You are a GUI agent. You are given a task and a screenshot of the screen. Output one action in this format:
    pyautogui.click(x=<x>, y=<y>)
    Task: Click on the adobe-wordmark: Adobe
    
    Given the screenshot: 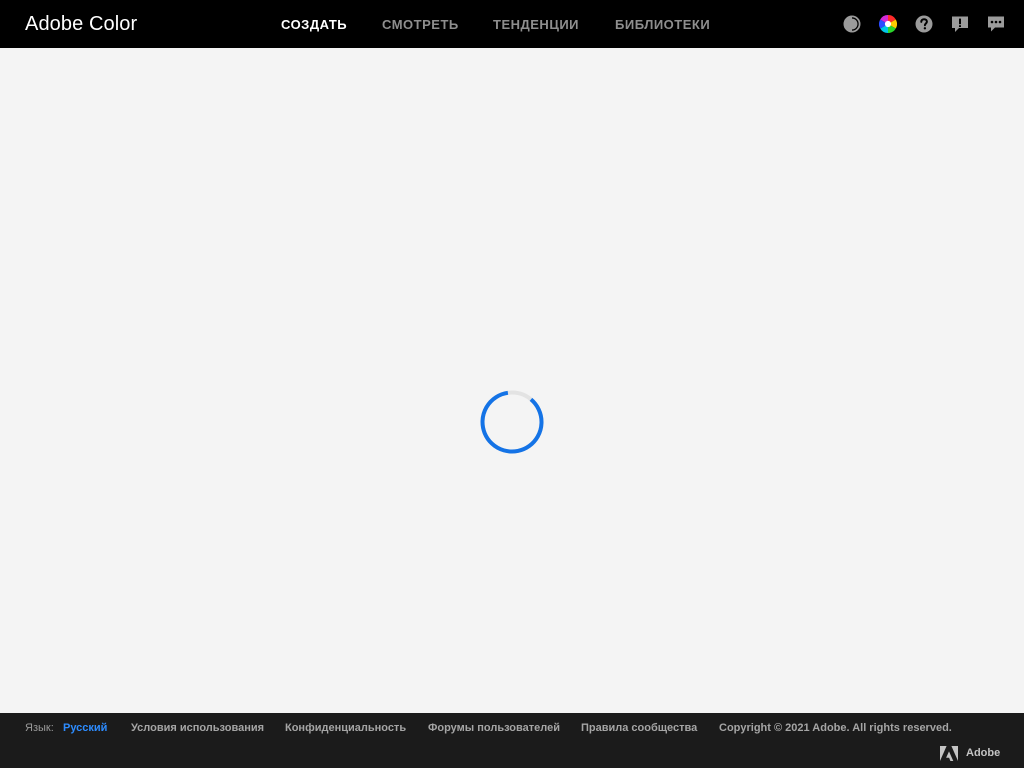 What is the action you would take?
    pyautogui.click(x=983, y=753)
    